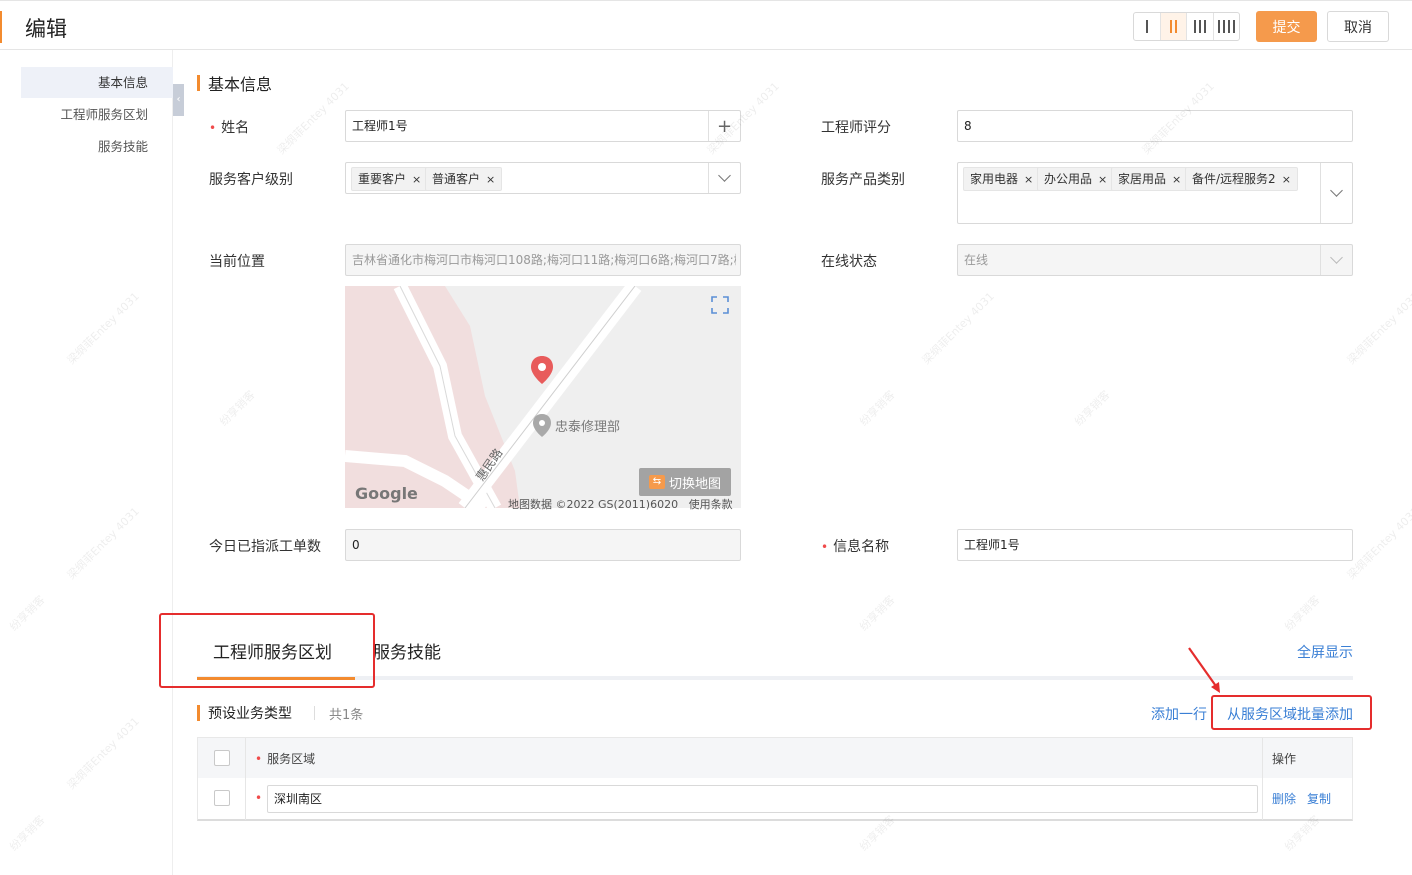 The width and height of the screenshot is (1412, 875). What do you see at coordinates (97, 114) in the screenshot?
I see `sidebar-item-service-area: 工程师服务区划` at bounding box center [97, 114].